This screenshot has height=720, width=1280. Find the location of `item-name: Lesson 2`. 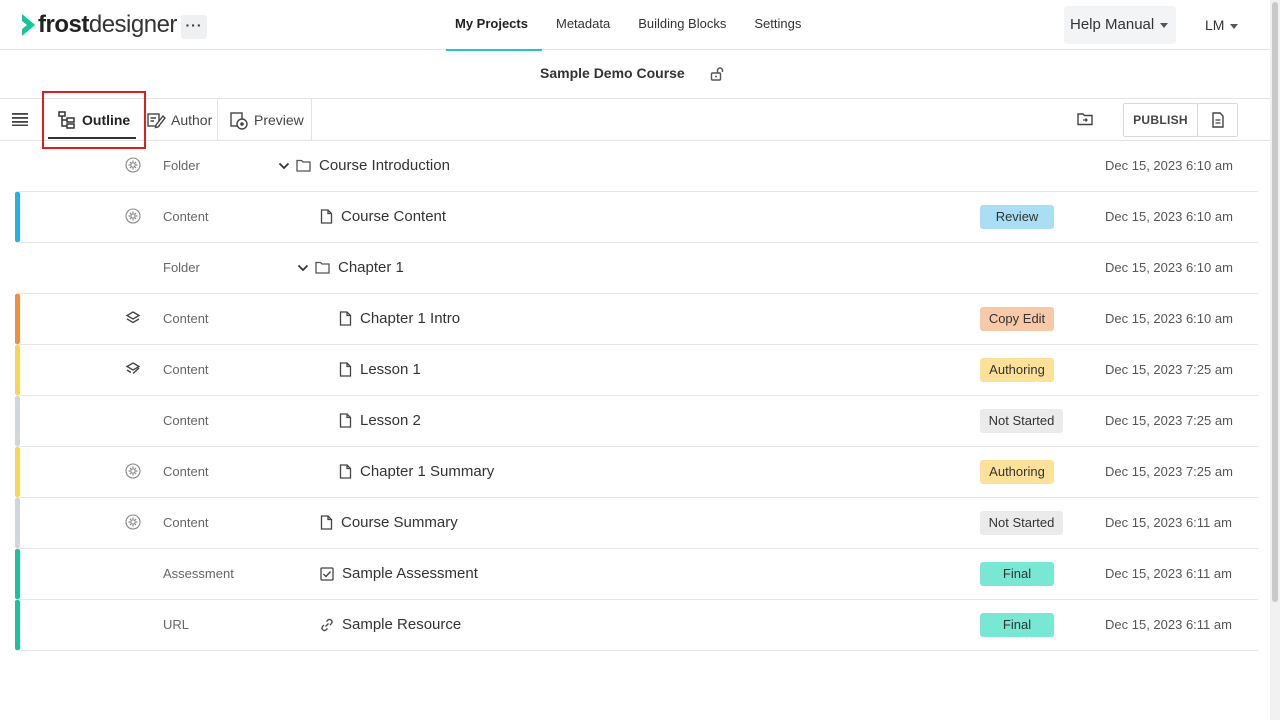

item-name: Lesson 2 is located at coordinates (380, 420).